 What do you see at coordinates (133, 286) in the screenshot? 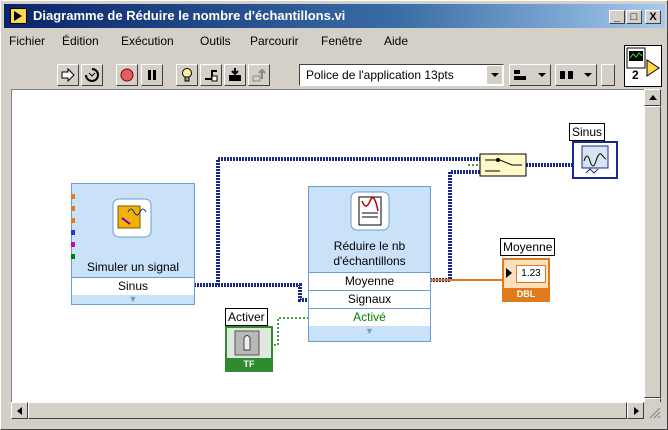
I see `simulate-terminal-sinus: Sinus` at bounding box center [133, 286].